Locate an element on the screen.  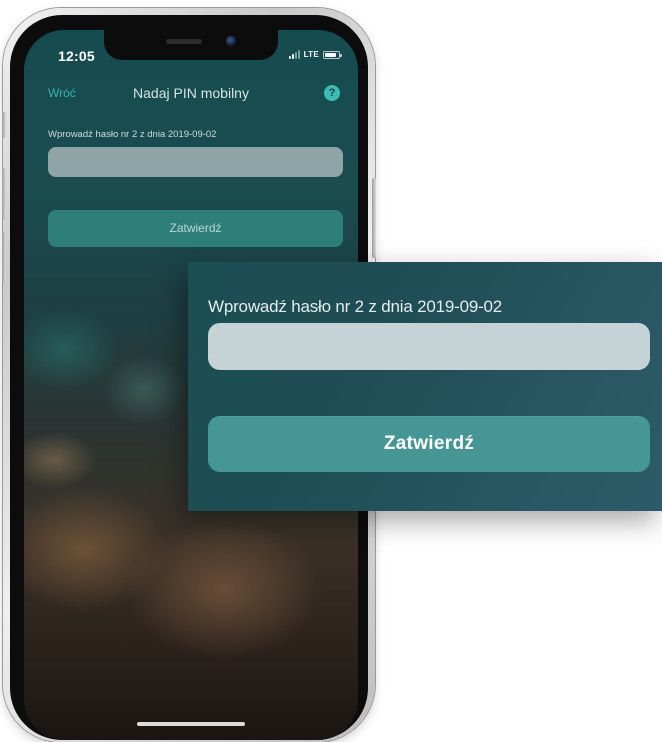
volume-up-button is located at coordinates (4, 194).